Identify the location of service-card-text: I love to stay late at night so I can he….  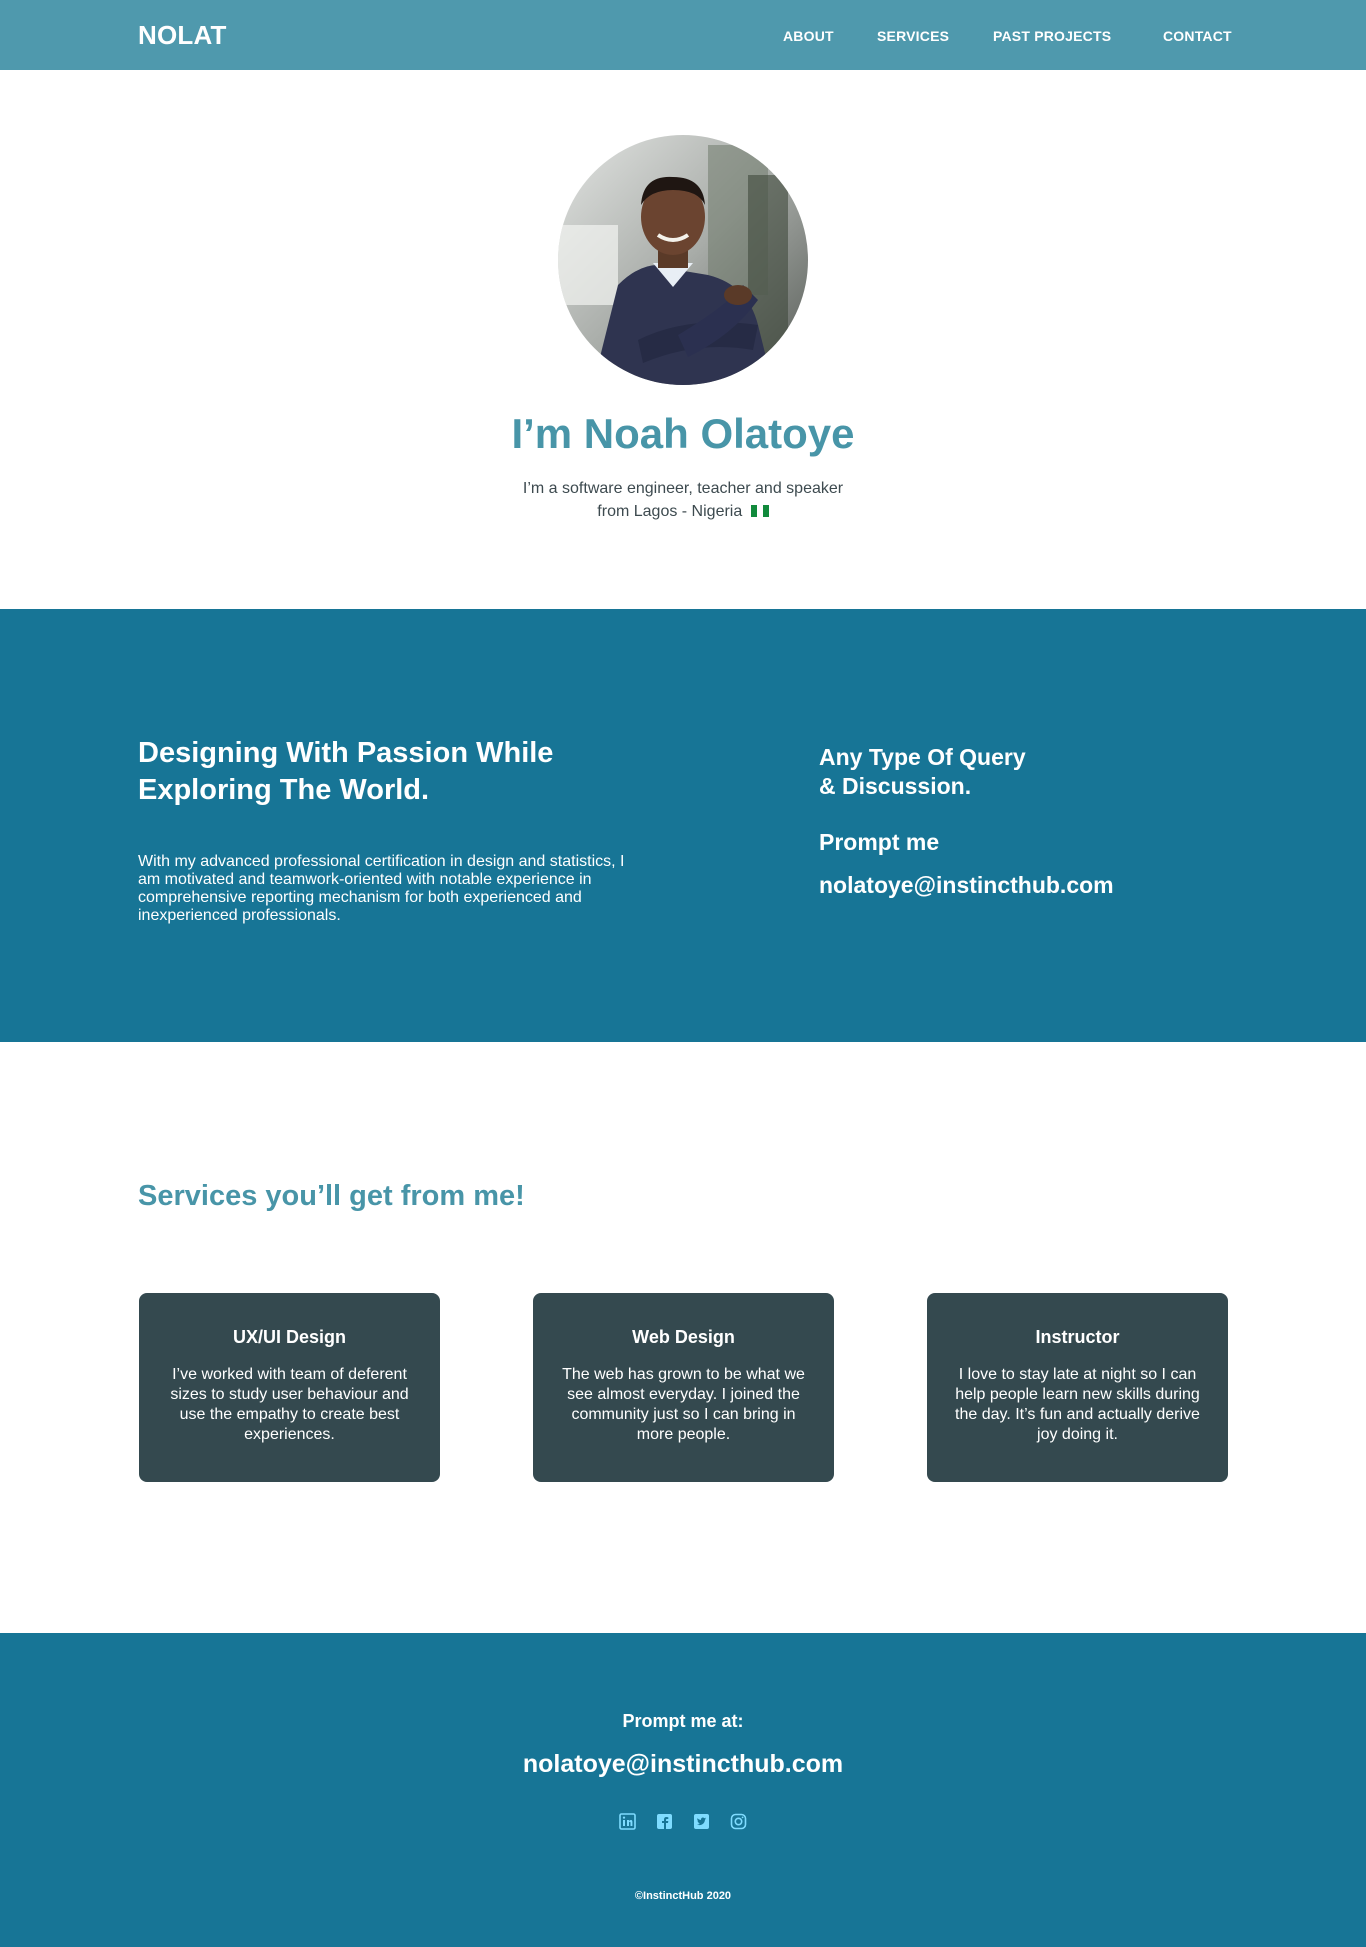
(1077, 1404).